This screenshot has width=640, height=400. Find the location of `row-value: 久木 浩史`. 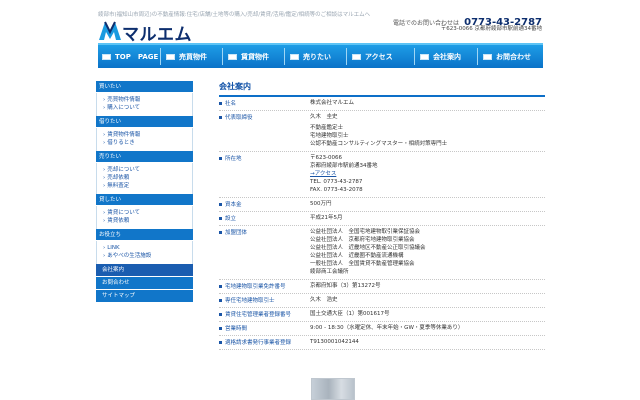

row-value: 久木 浩史 is located at coordinates (324, 300).